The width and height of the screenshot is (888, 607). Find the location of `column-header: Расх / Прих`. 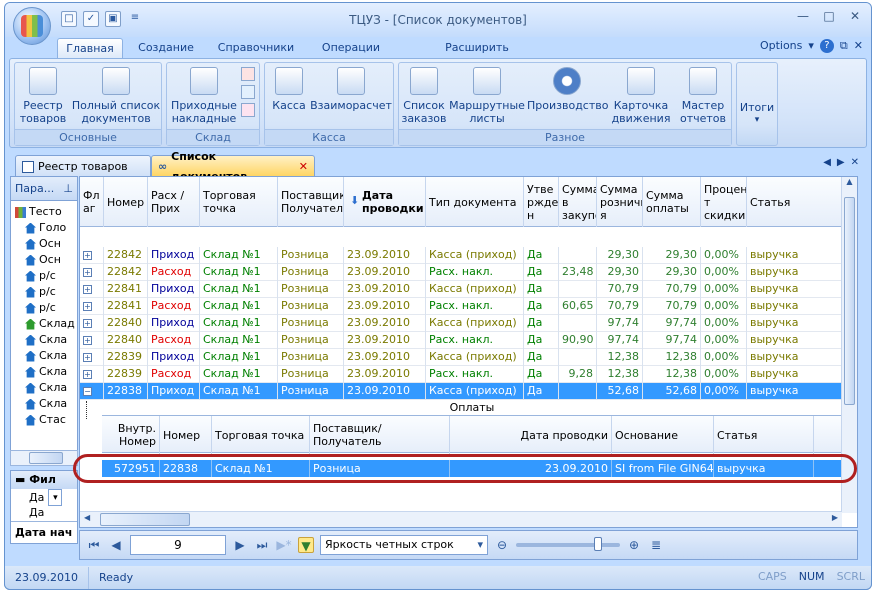

column-header: Расх / Прих is located at coordinates (174, 202).